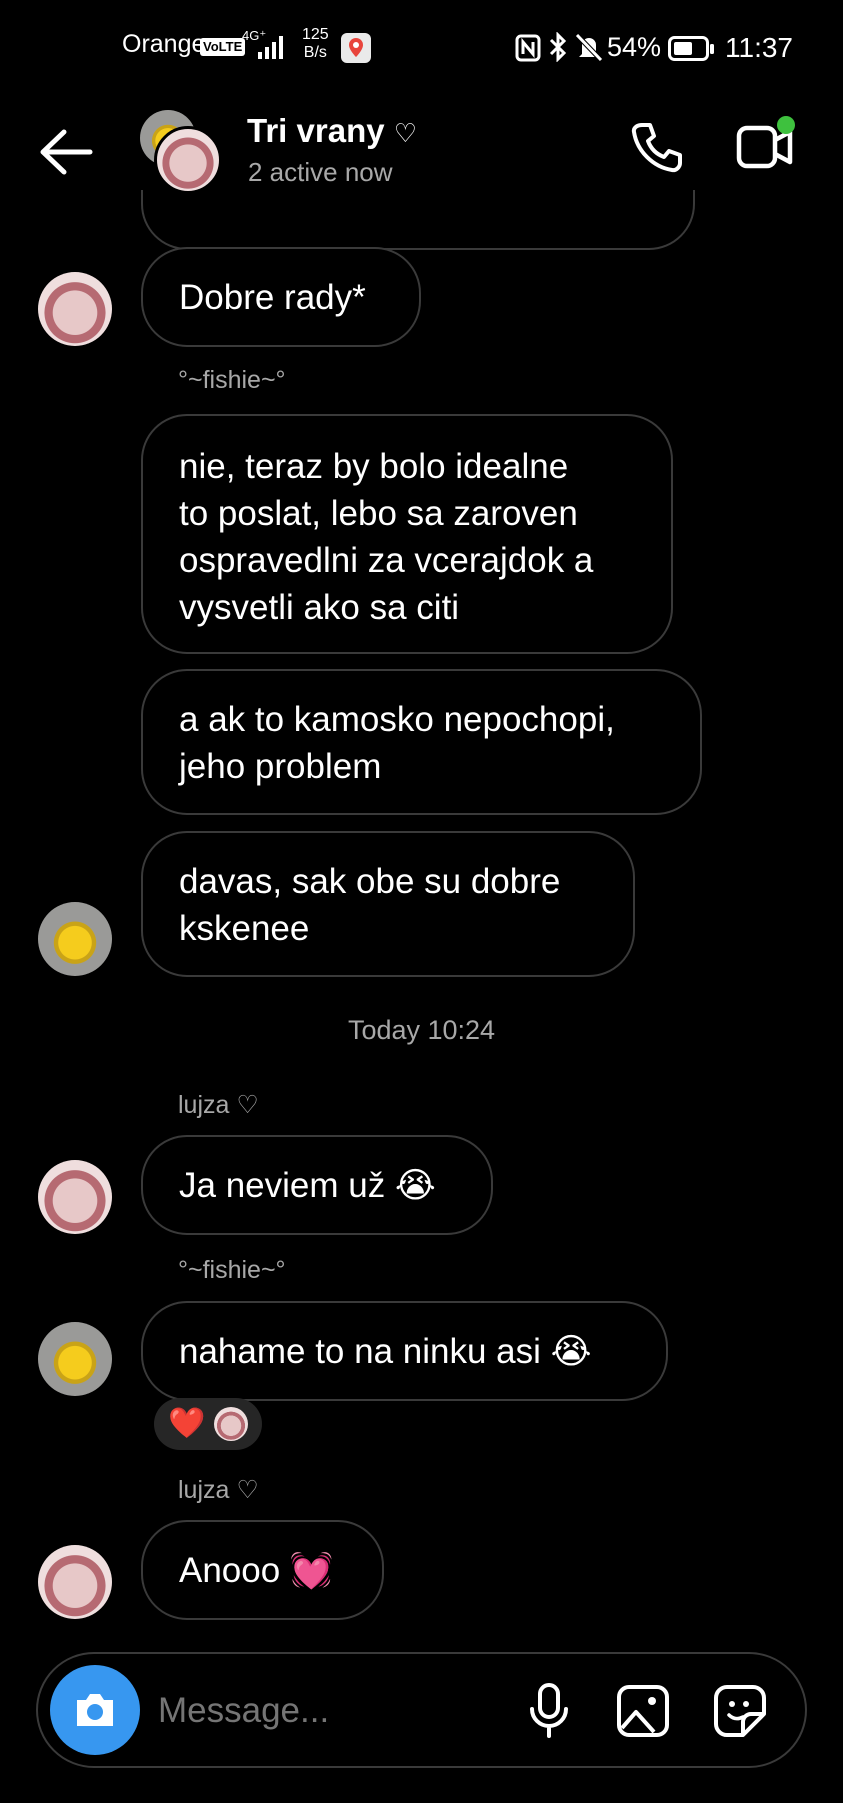 This screenshot has height=1803, width=843. Describe the element at coordinates (378, 513) in the screenshot. I see `message-line: to poslat, lebo sa zaroven` at that location.